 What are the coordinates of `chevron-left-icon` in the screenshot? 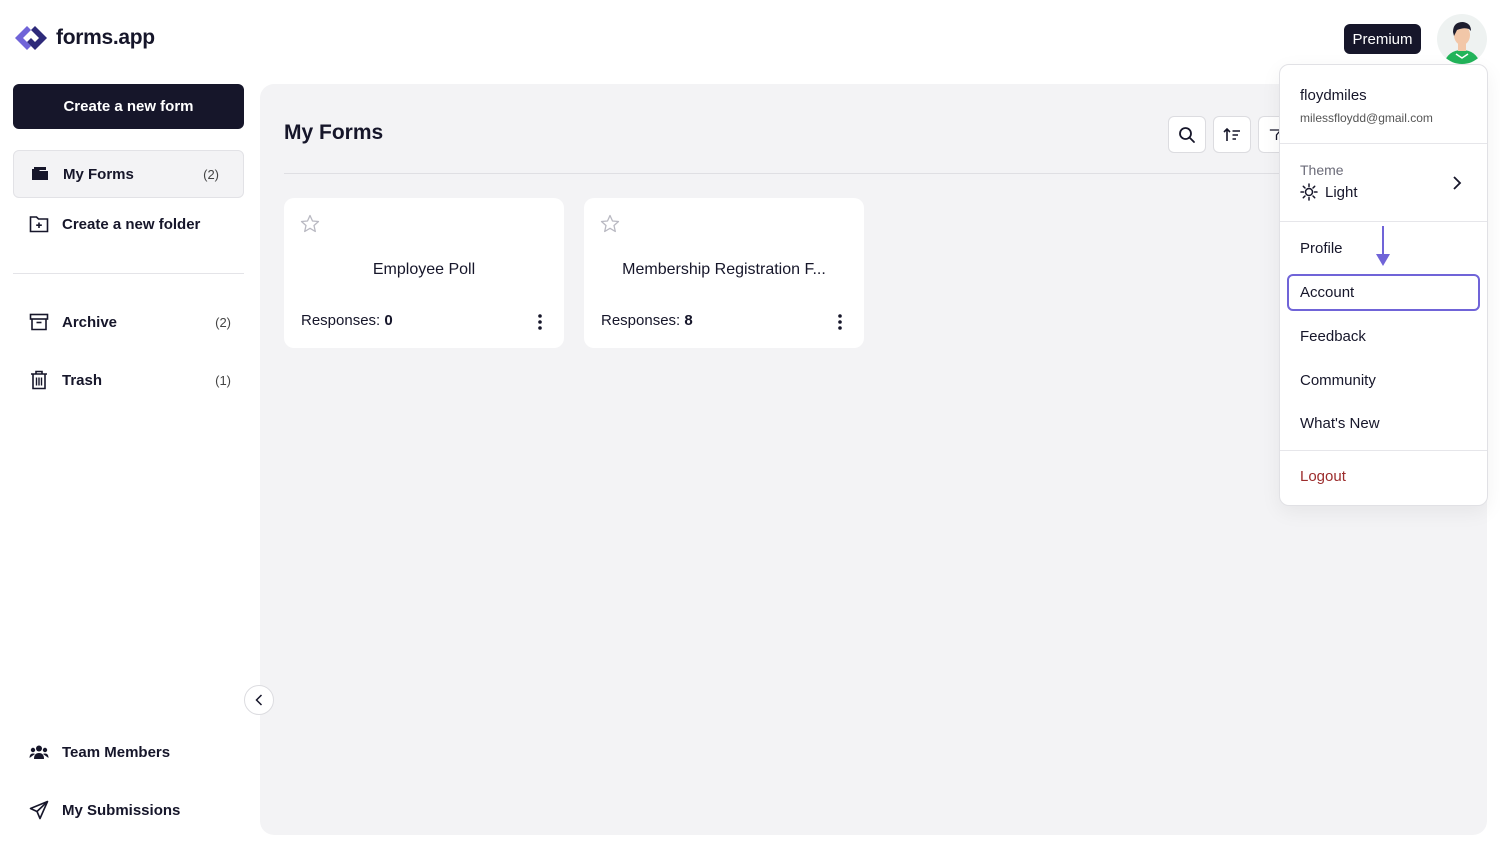 It's located at (259, 700).